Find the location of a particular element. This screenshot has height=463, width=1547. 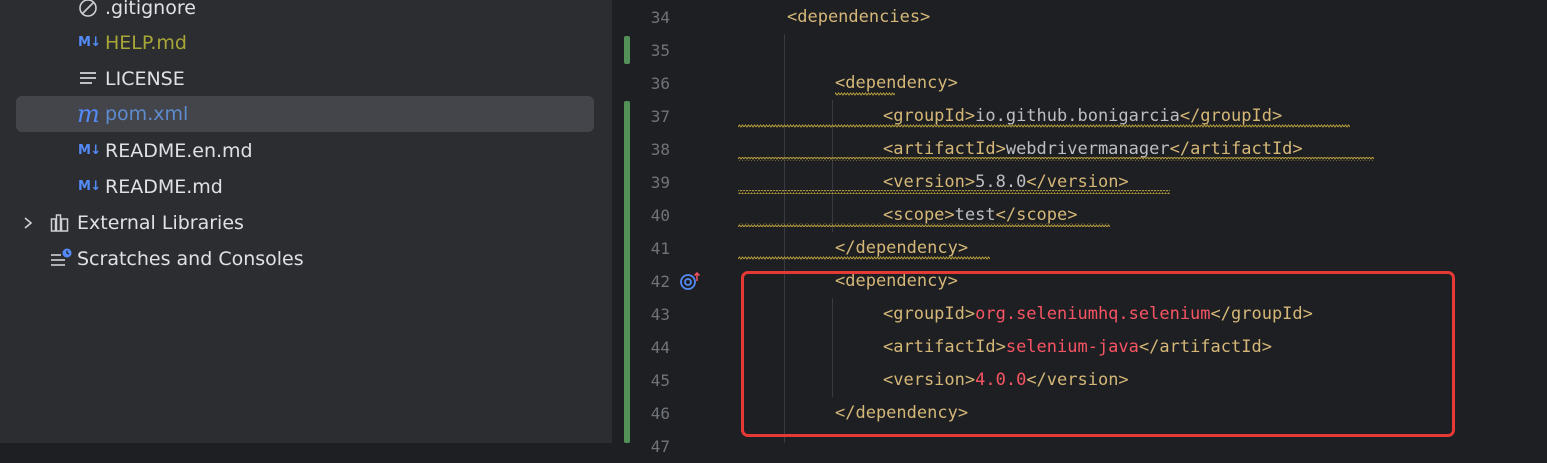

maven-dependency-gutter-icon is located at coordinates (691, 281).